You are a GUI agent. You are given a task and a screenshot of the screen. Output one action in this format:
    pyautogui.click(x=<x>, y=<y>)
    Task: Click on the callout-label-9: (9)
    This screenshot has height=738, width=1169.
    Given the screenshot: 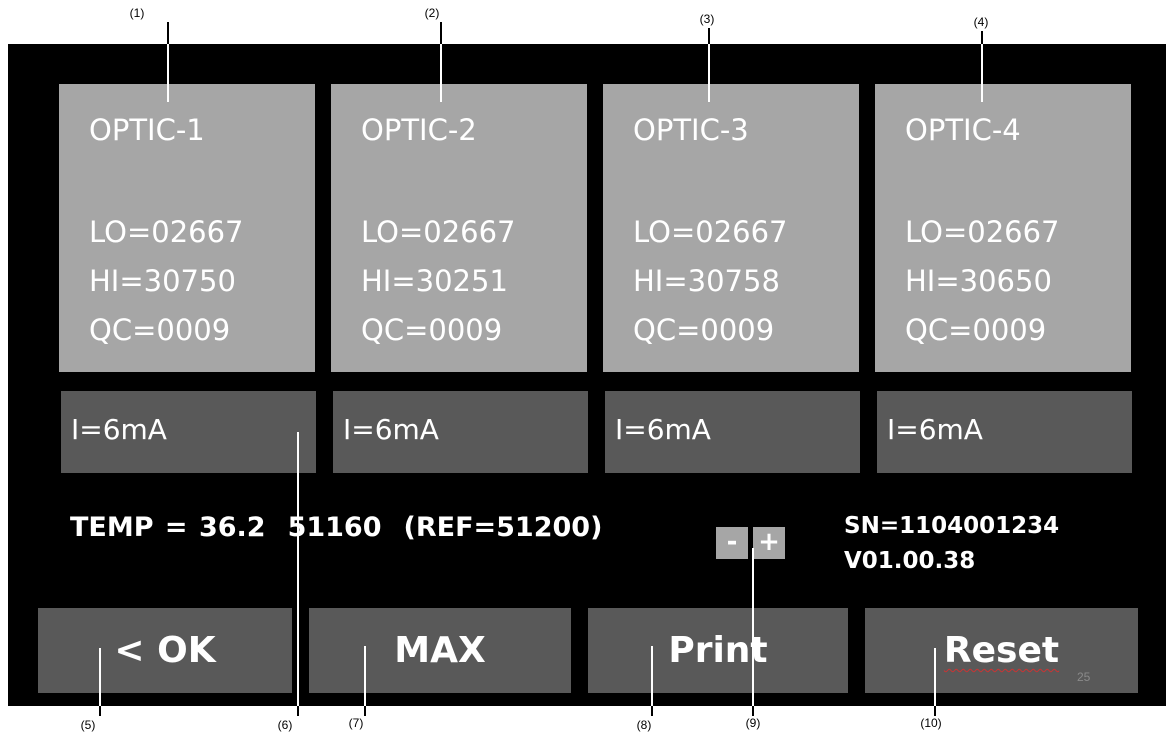 What is the action you would take?
    pyautogui.click(x=753, y=723)
    